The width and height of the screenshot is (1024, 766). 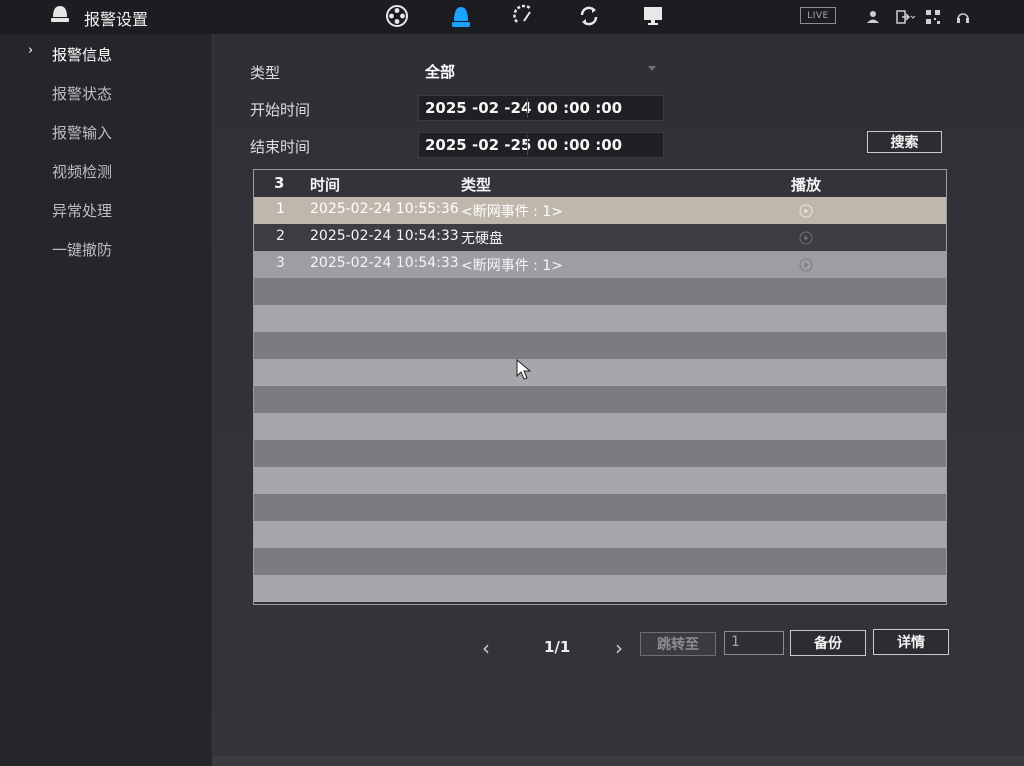 What do you see at coordinates (397, 16) in the screenshot?
I see `film-reel-icon` at bounding box center [397, 16].